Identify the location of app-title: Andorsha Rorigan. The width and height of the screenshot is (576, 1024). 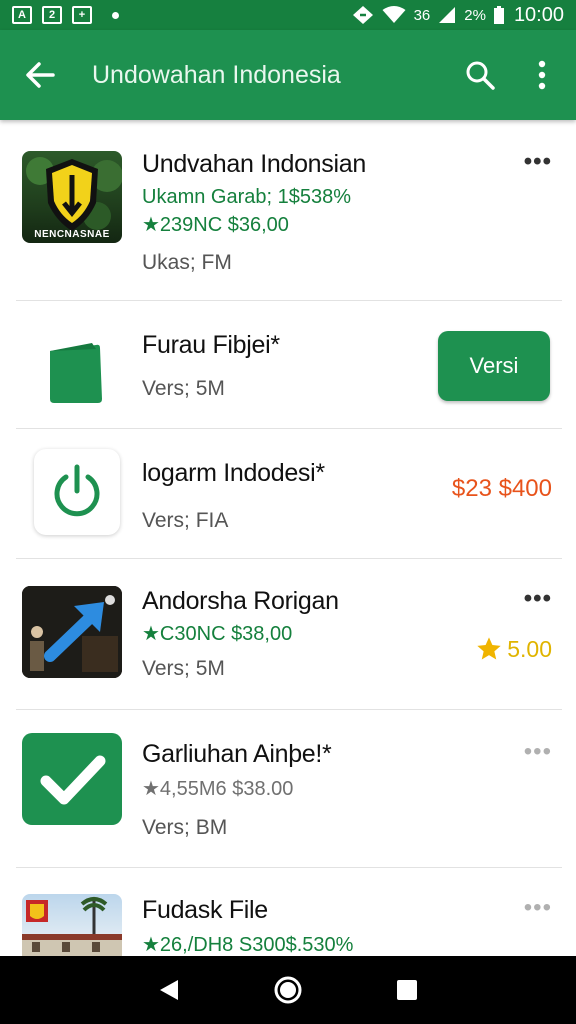
(240, 601).